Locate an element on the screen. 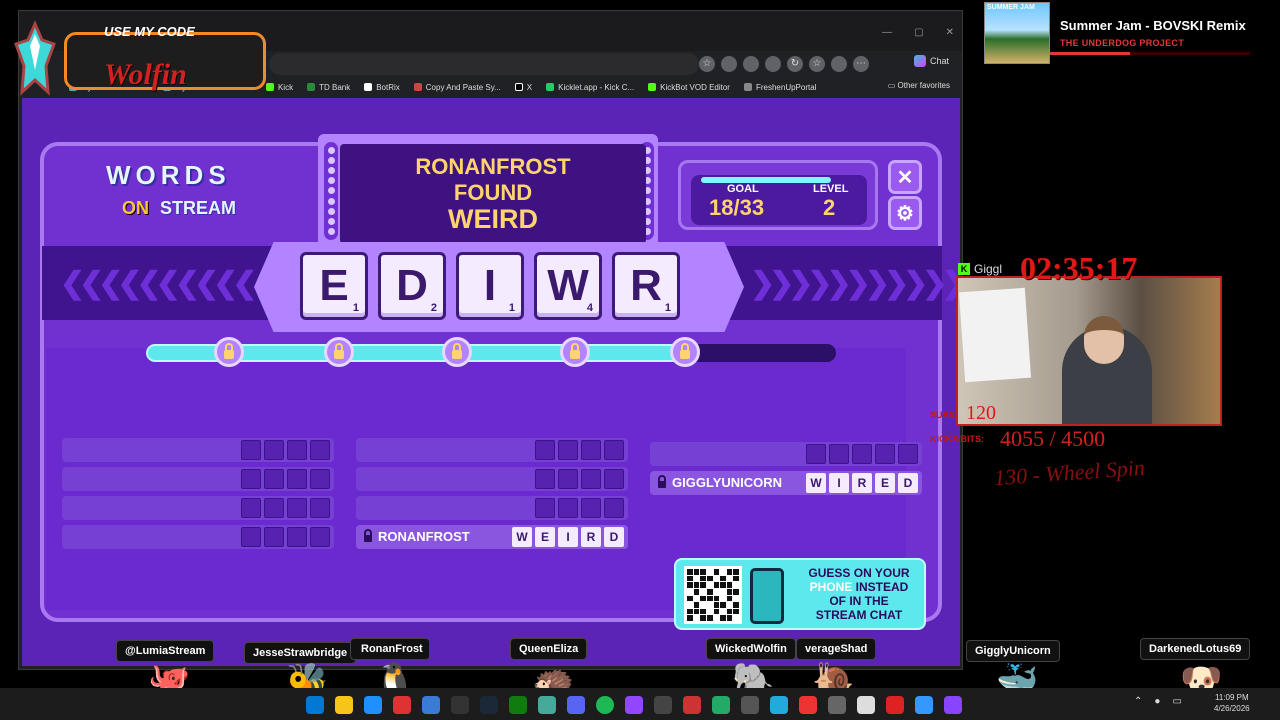  logo-words: WORDS is located at coordinates (168, 175).